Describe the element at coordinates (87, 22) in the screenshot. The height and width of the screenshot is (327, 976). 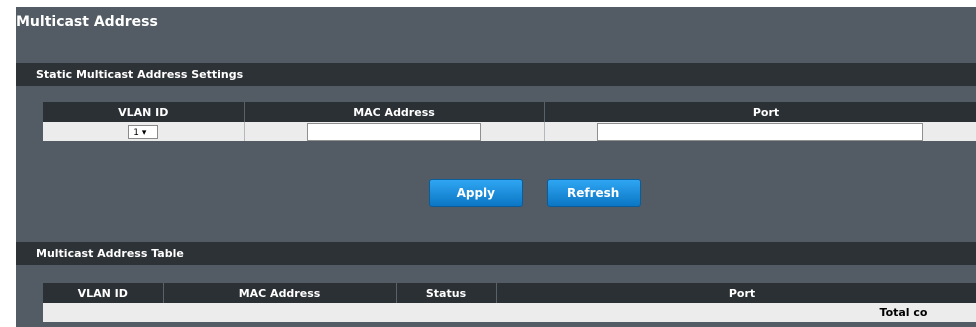
I see `page-title: Multicast Address` at that location.